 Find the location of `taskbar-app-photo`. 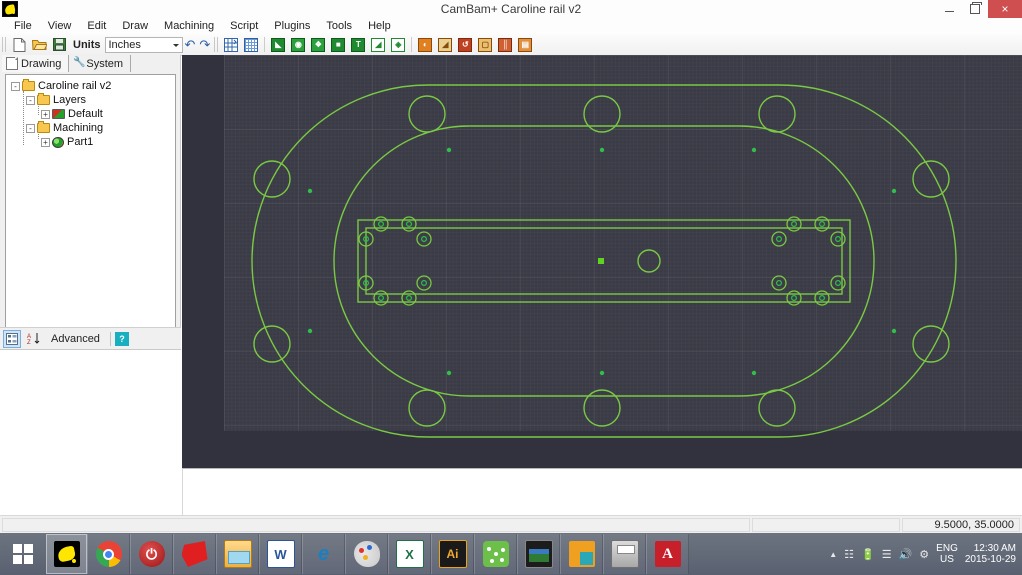

taskbar-app-photo is located at coordinates (538, 554).